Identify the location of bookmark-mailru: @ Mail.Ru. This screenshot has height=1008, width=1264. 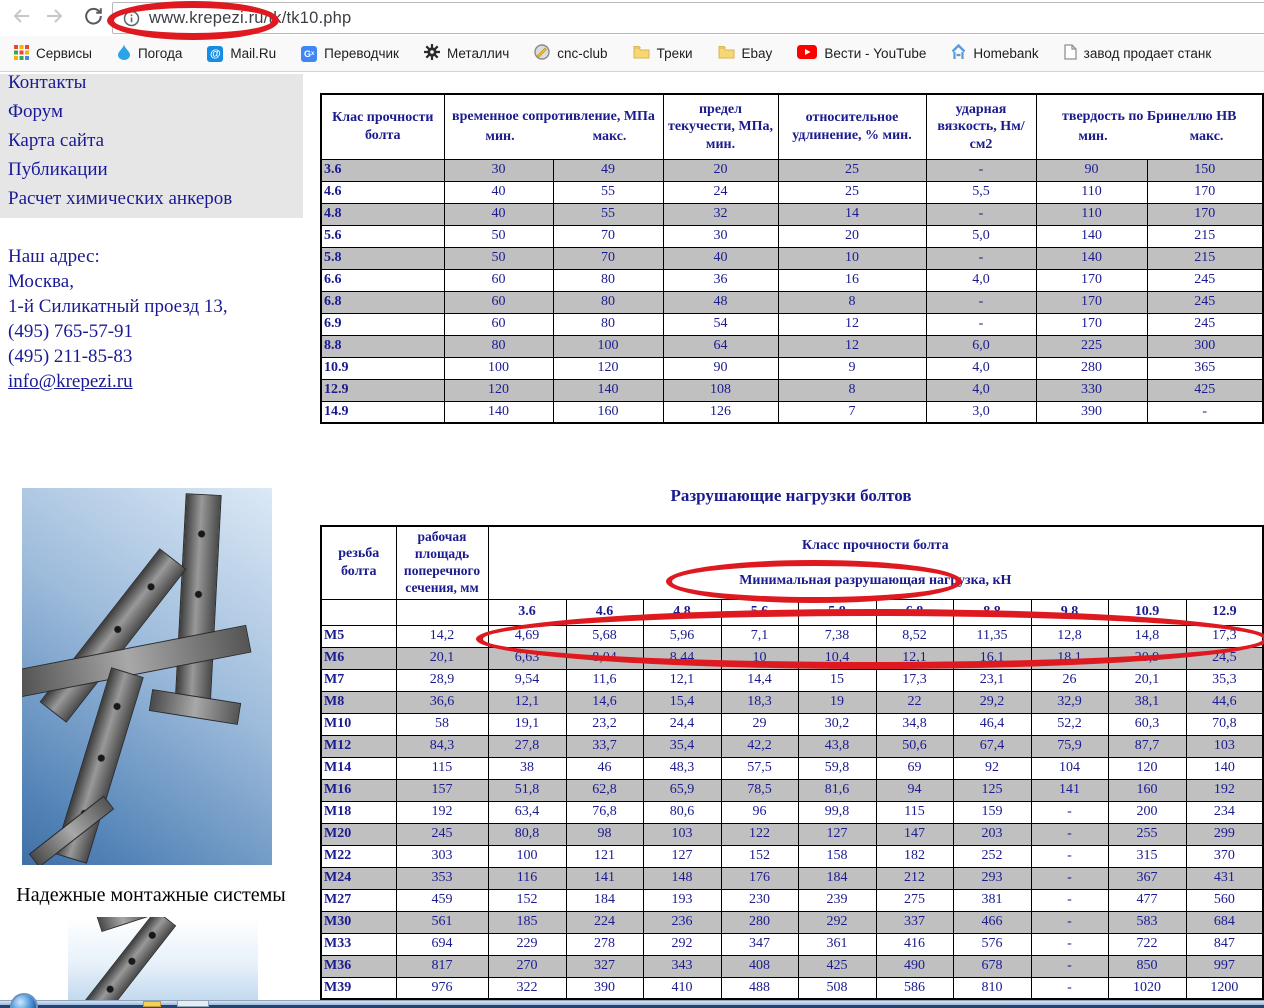
(241, 53).